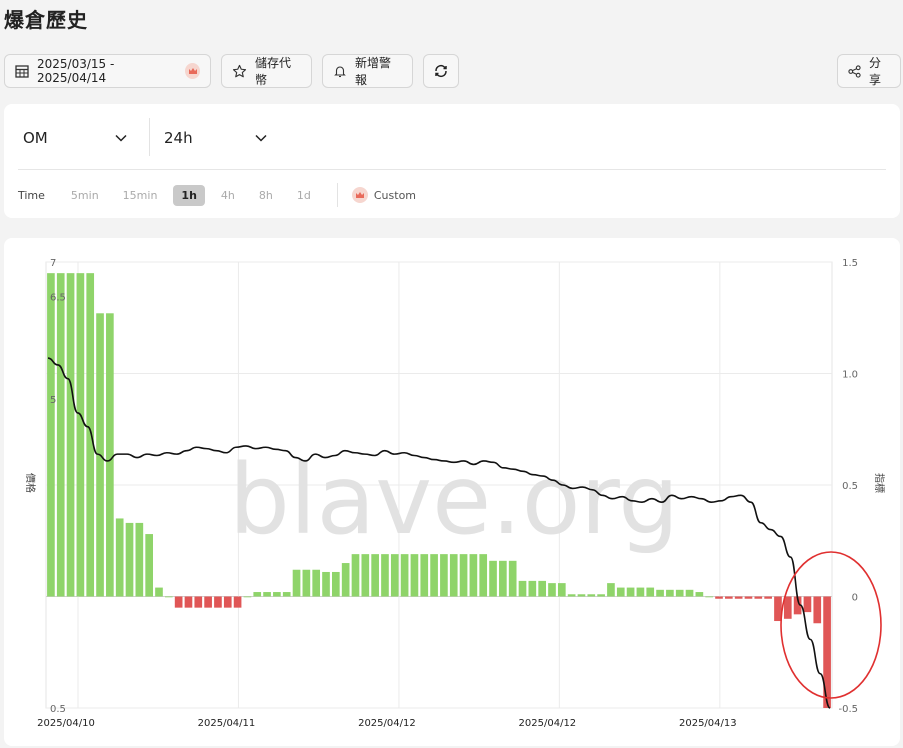 The width and height of the screenshot is (903, 748). Describe the element at coordinates (875, 71) in the screenshot. I see `share-label: 分享` at that location.